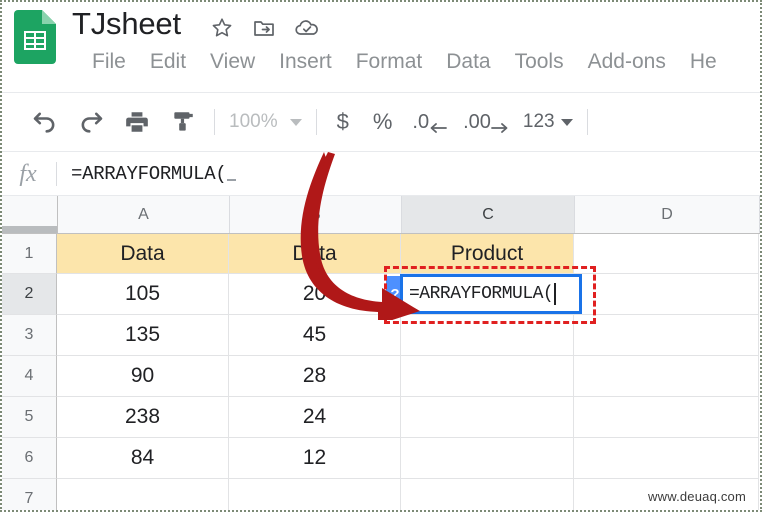 The width and height of the screenshot is (762, 512). What do you see at coordinates (143, 494) in the screenshot?
I see `cell-a7` at bounding box center [143, 494].